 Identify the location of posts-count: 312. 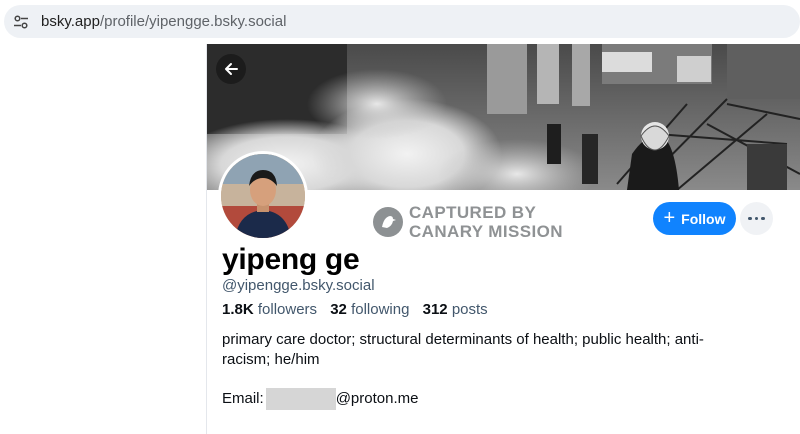
(435, 309).